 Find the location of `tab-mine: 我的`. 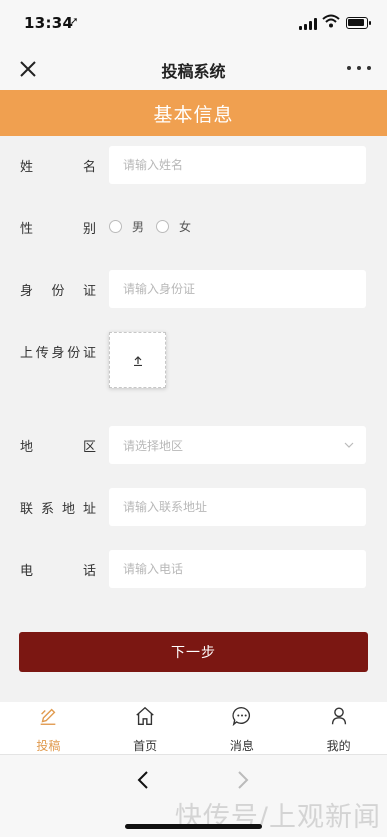

tab-mine: 我的 is located at coordinates (338, 728).